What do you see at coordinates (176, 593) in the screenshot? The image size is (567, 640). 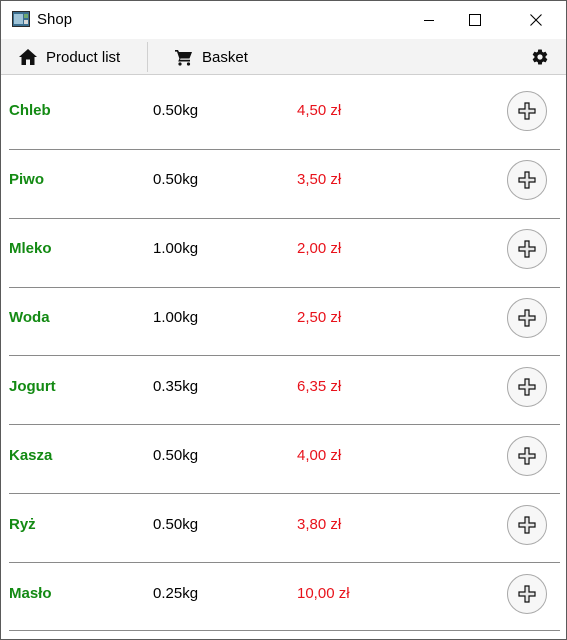 I see `product-weight: 0.25kg` at bounding box center [176, 593].